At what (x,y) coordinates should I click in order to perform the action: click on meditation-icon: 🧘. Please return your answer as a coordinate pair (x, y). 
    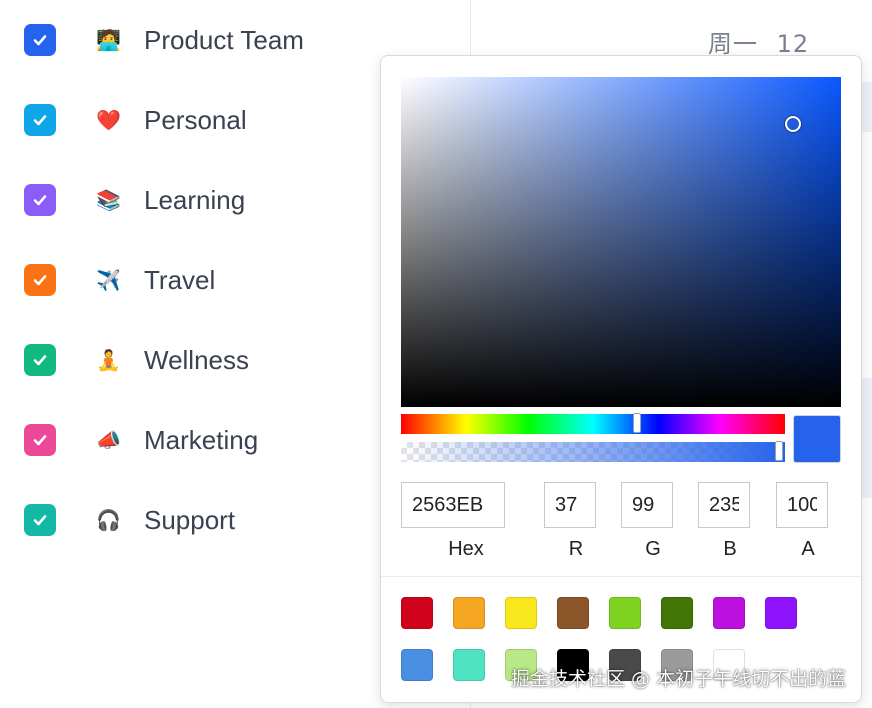
    Looking at the image, I should click on (108, 360).